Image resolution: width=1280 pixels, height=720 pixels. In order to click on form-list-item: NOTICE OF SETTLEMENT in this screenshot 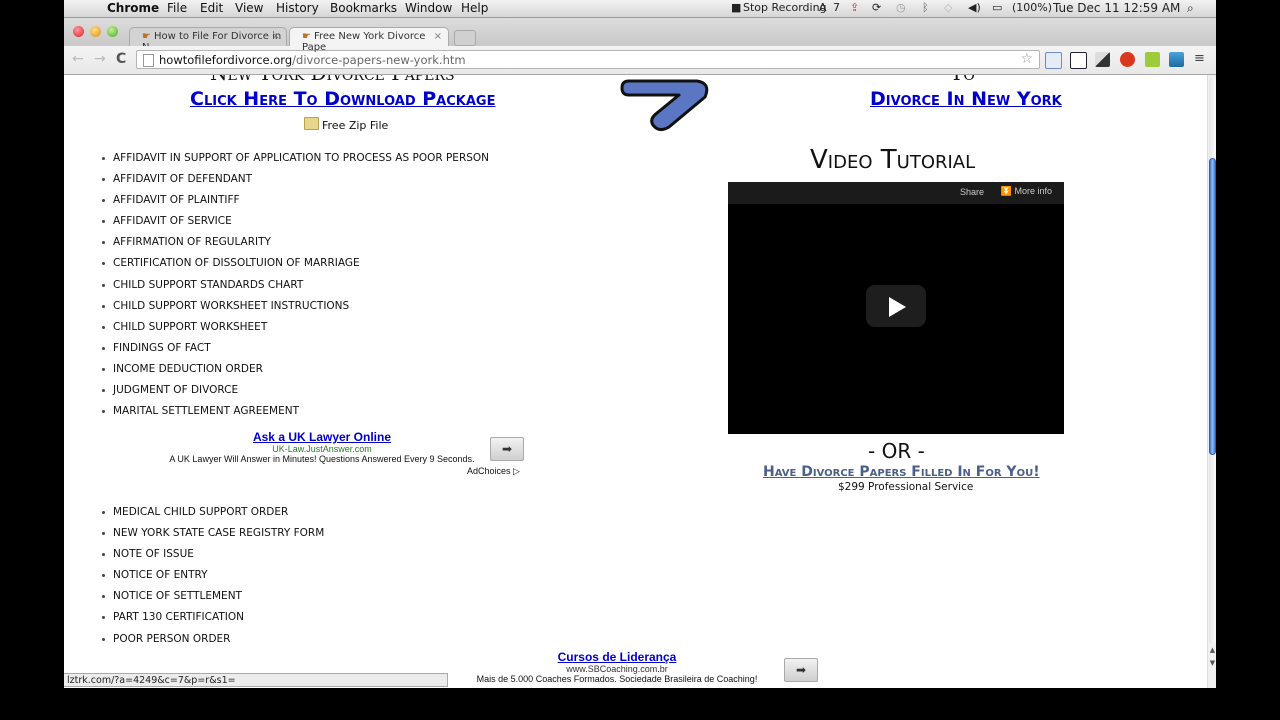, I will do `click(212, 599)`.